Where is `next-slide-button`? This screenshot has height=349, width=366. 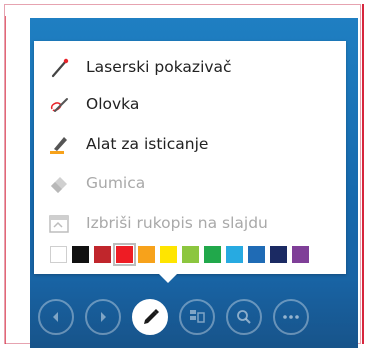 next-slide-button is located at coordinates (103, 317).